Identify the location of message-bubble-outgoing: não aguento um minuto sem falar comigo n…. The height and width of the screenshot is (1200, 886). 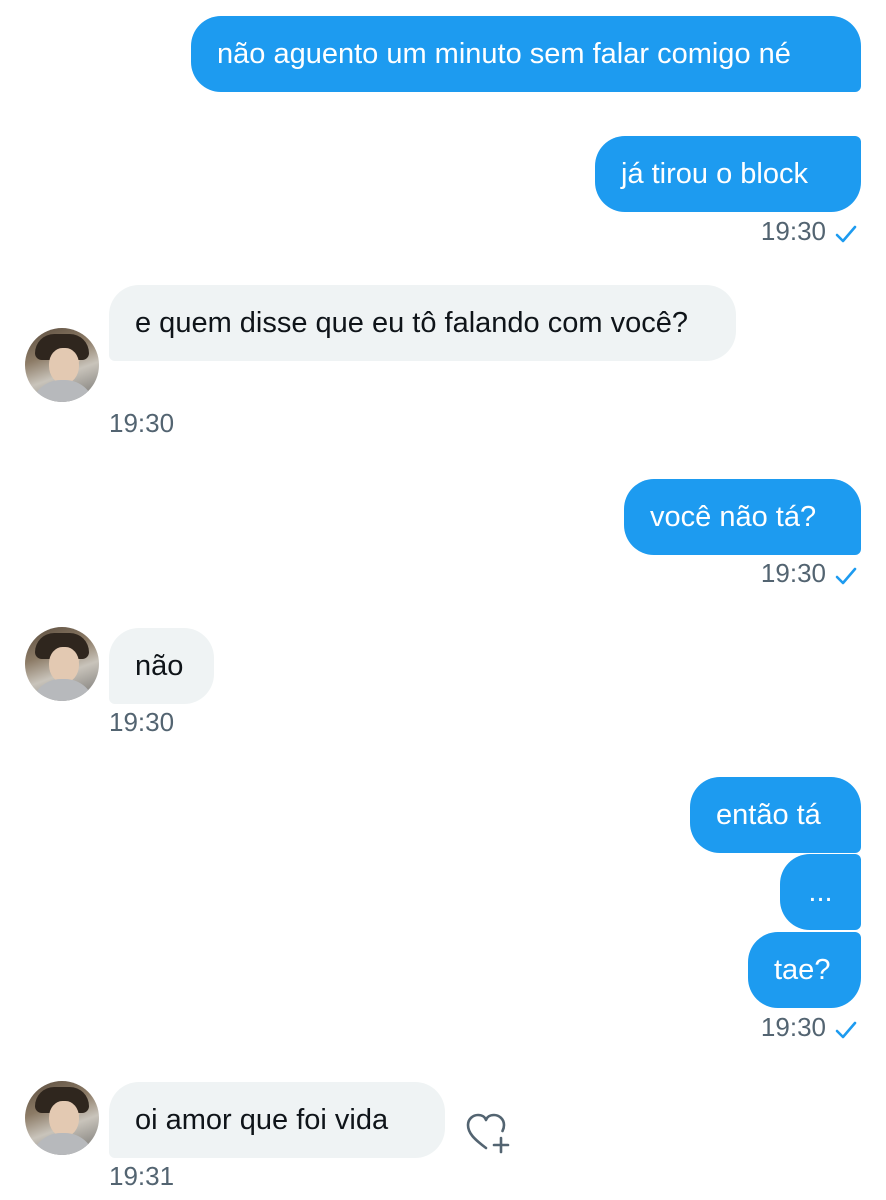
(526, 54).